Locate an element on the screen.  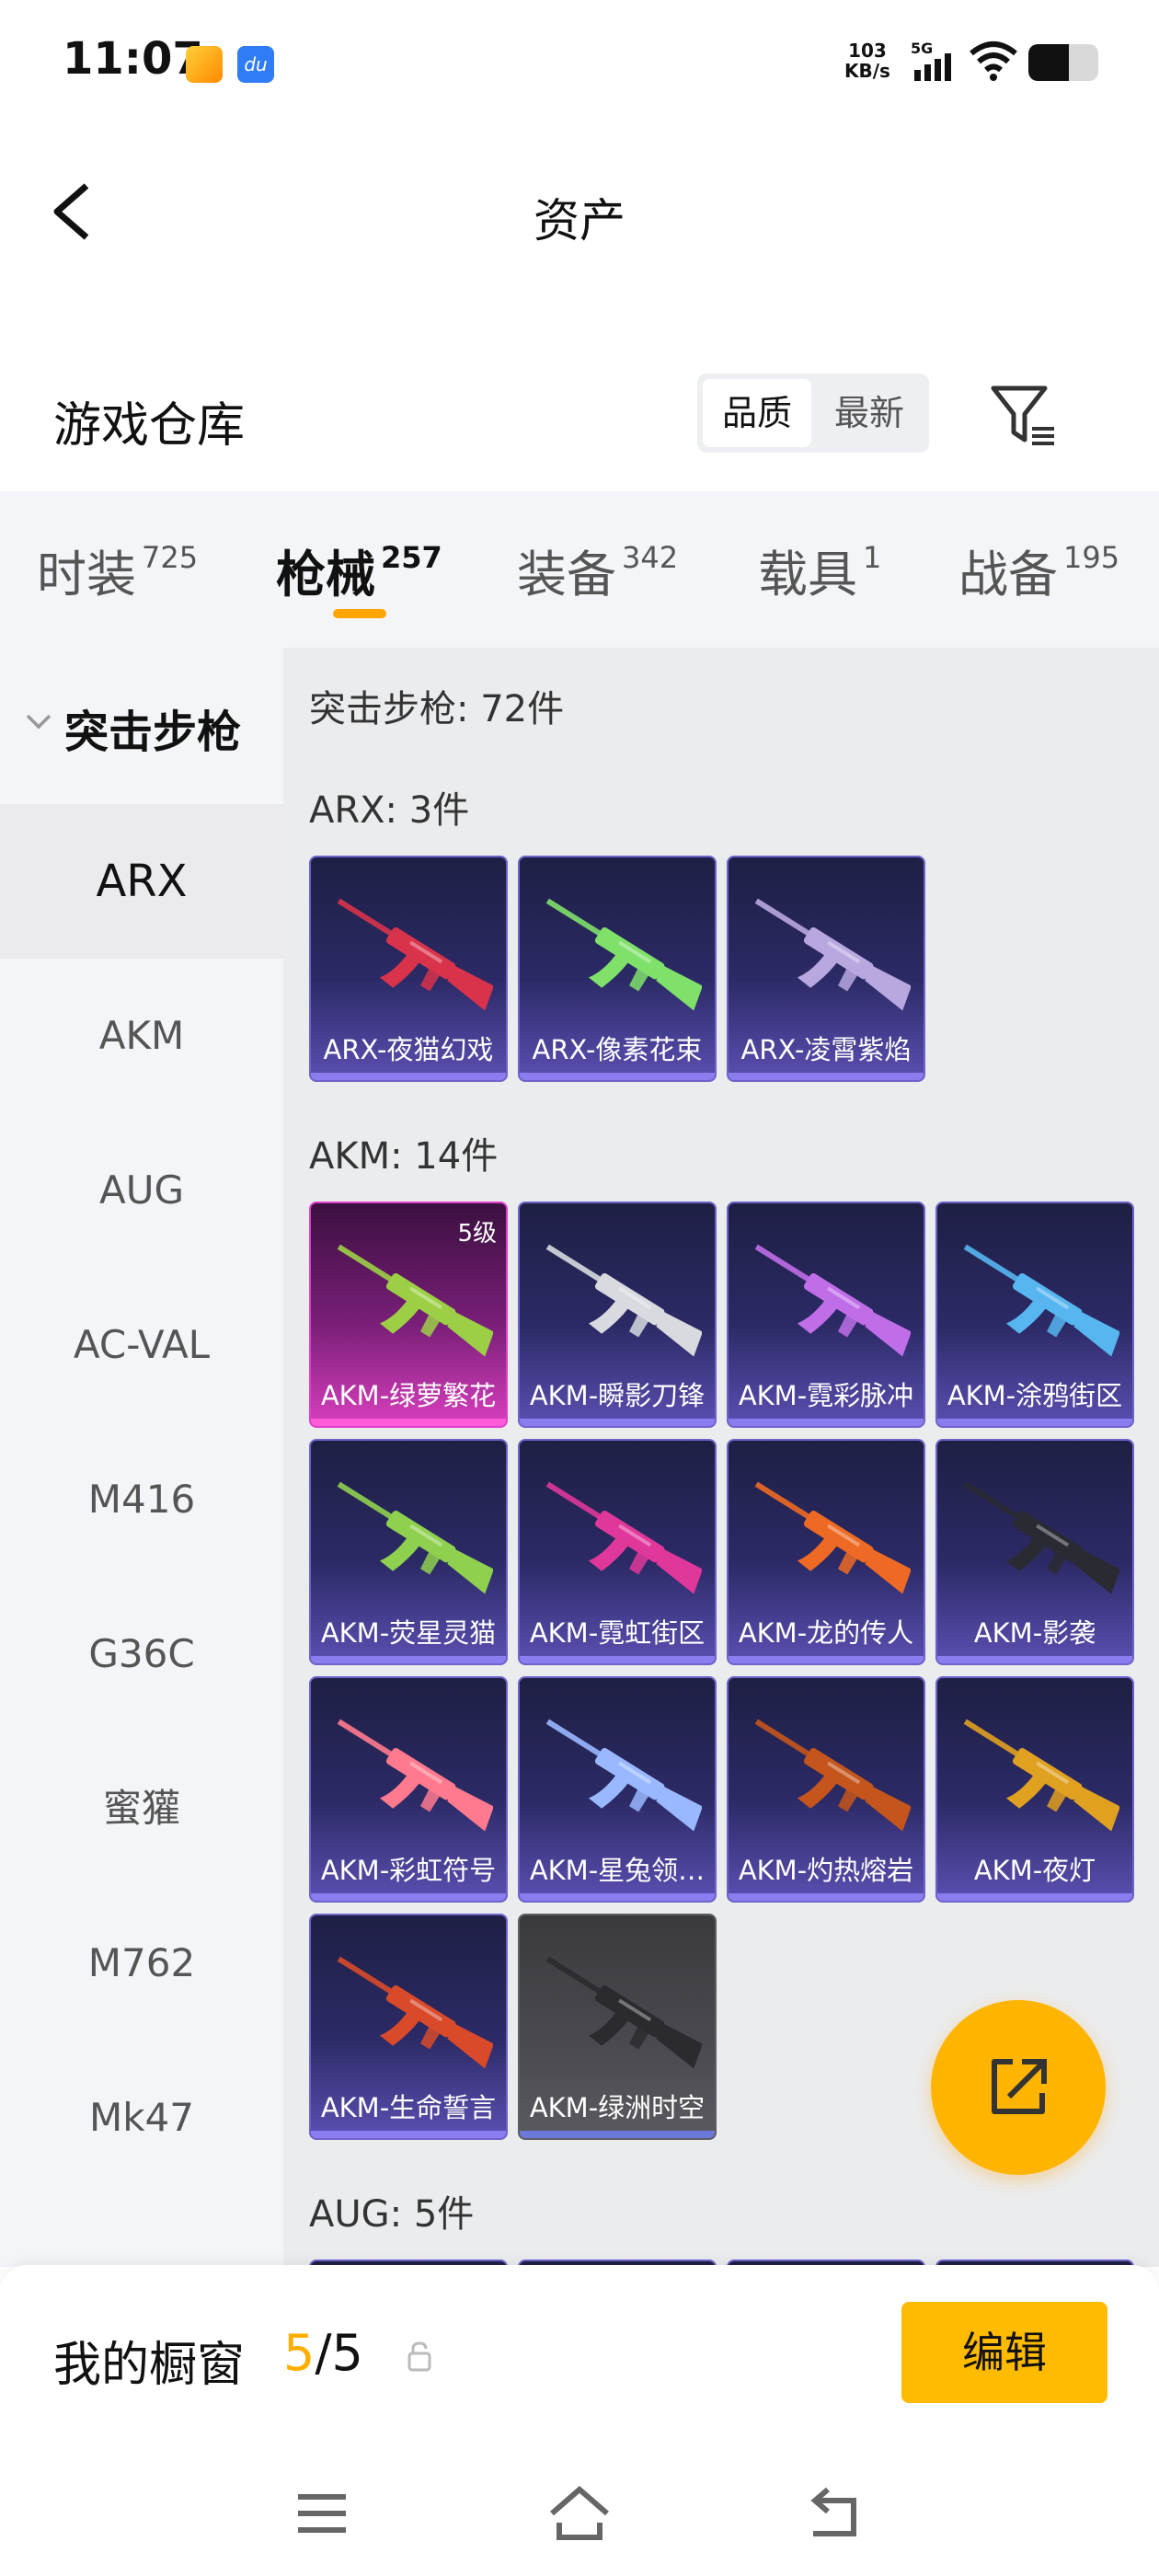
weapon-card: ARX-像素花束 is located at coordinates (617, 969).